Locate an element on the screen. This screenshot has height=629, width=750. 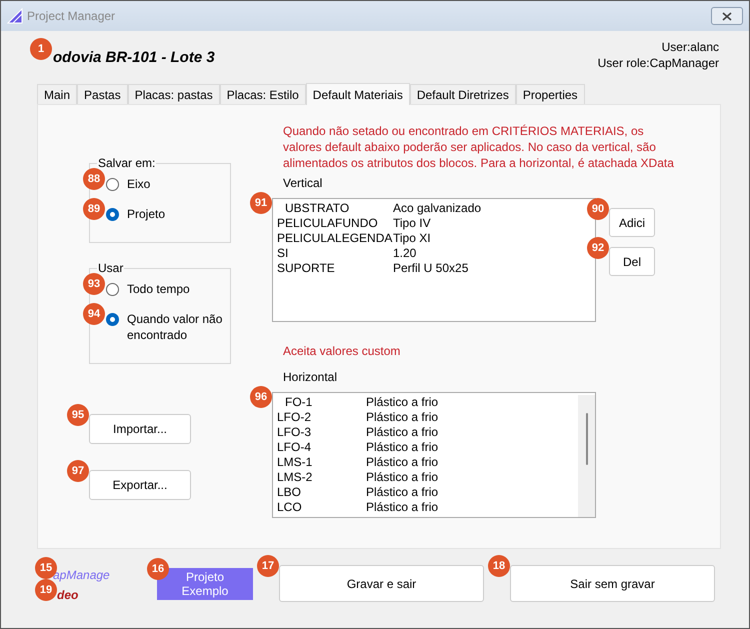
number-badge: 18 is located at coordinates (499, 566).